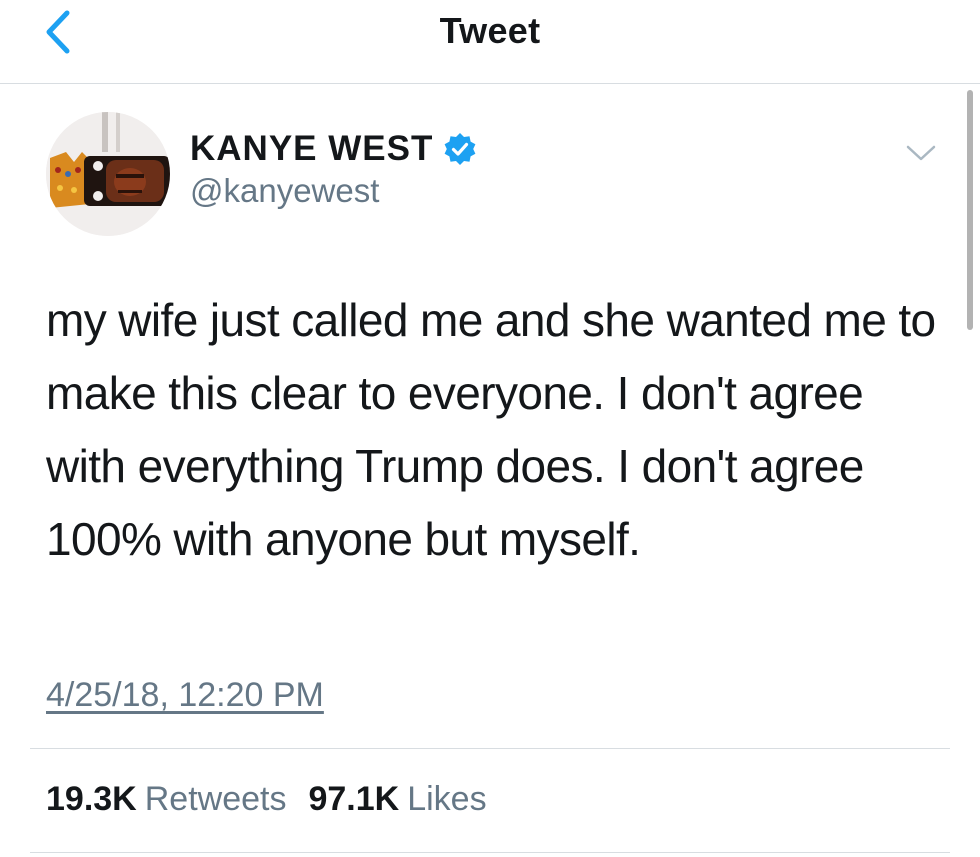 Image resolution: width=980 pixels, height=857 pixels. Describe the element at coordinates (185, 695) in the screenshot. I see `tweet-timestamp: 4/25/18, 12:20 PM` at that location.